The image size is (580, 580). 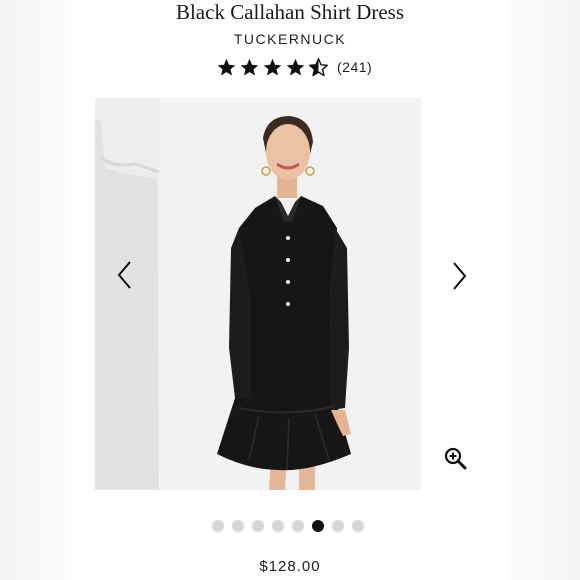 What do you see at coordinates (355, 67) in the screenshot?
I see `rating-count: (241)` at bounding box center [355, 67].